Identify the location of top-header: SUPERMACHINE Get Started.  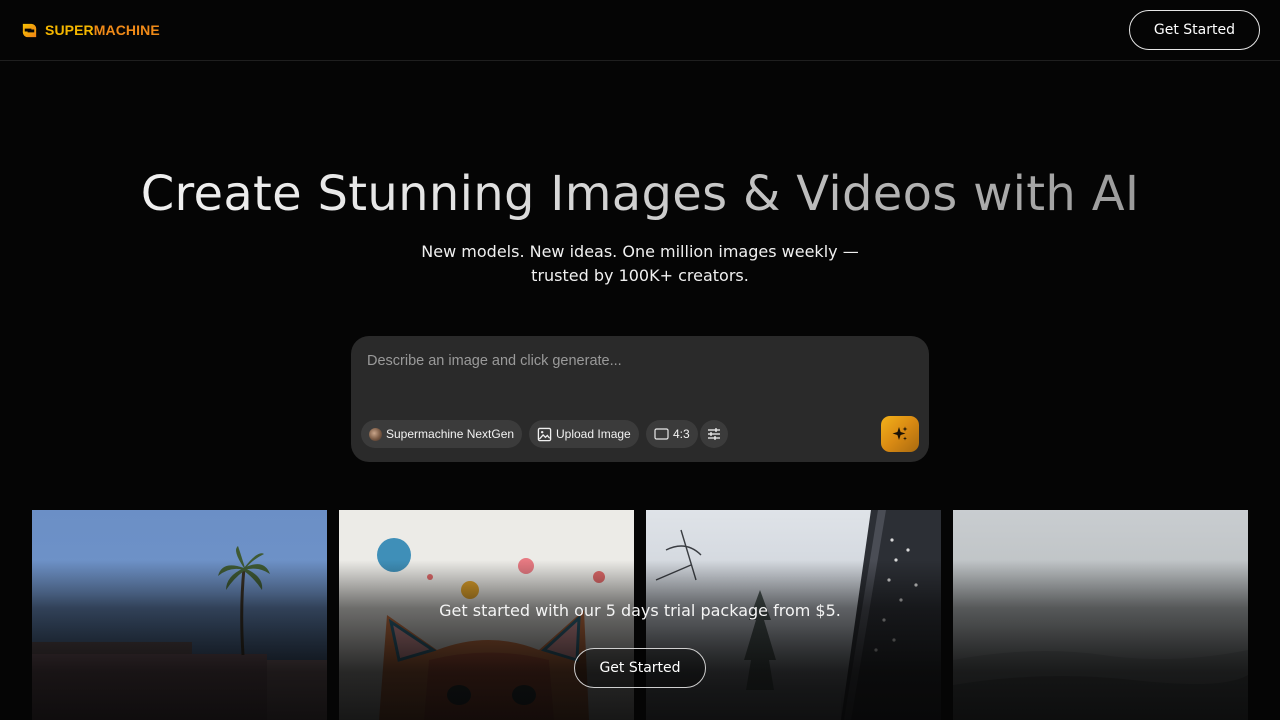
(640, 30).